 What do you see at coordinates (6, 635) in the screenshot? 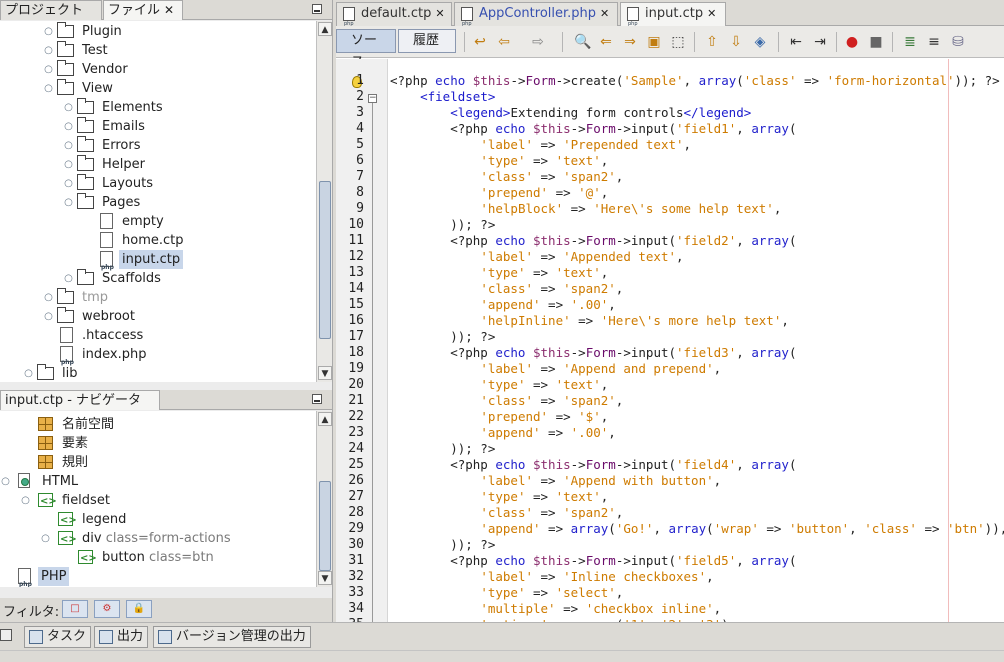
I see `restore-icon` at bounding box center [6, 635].